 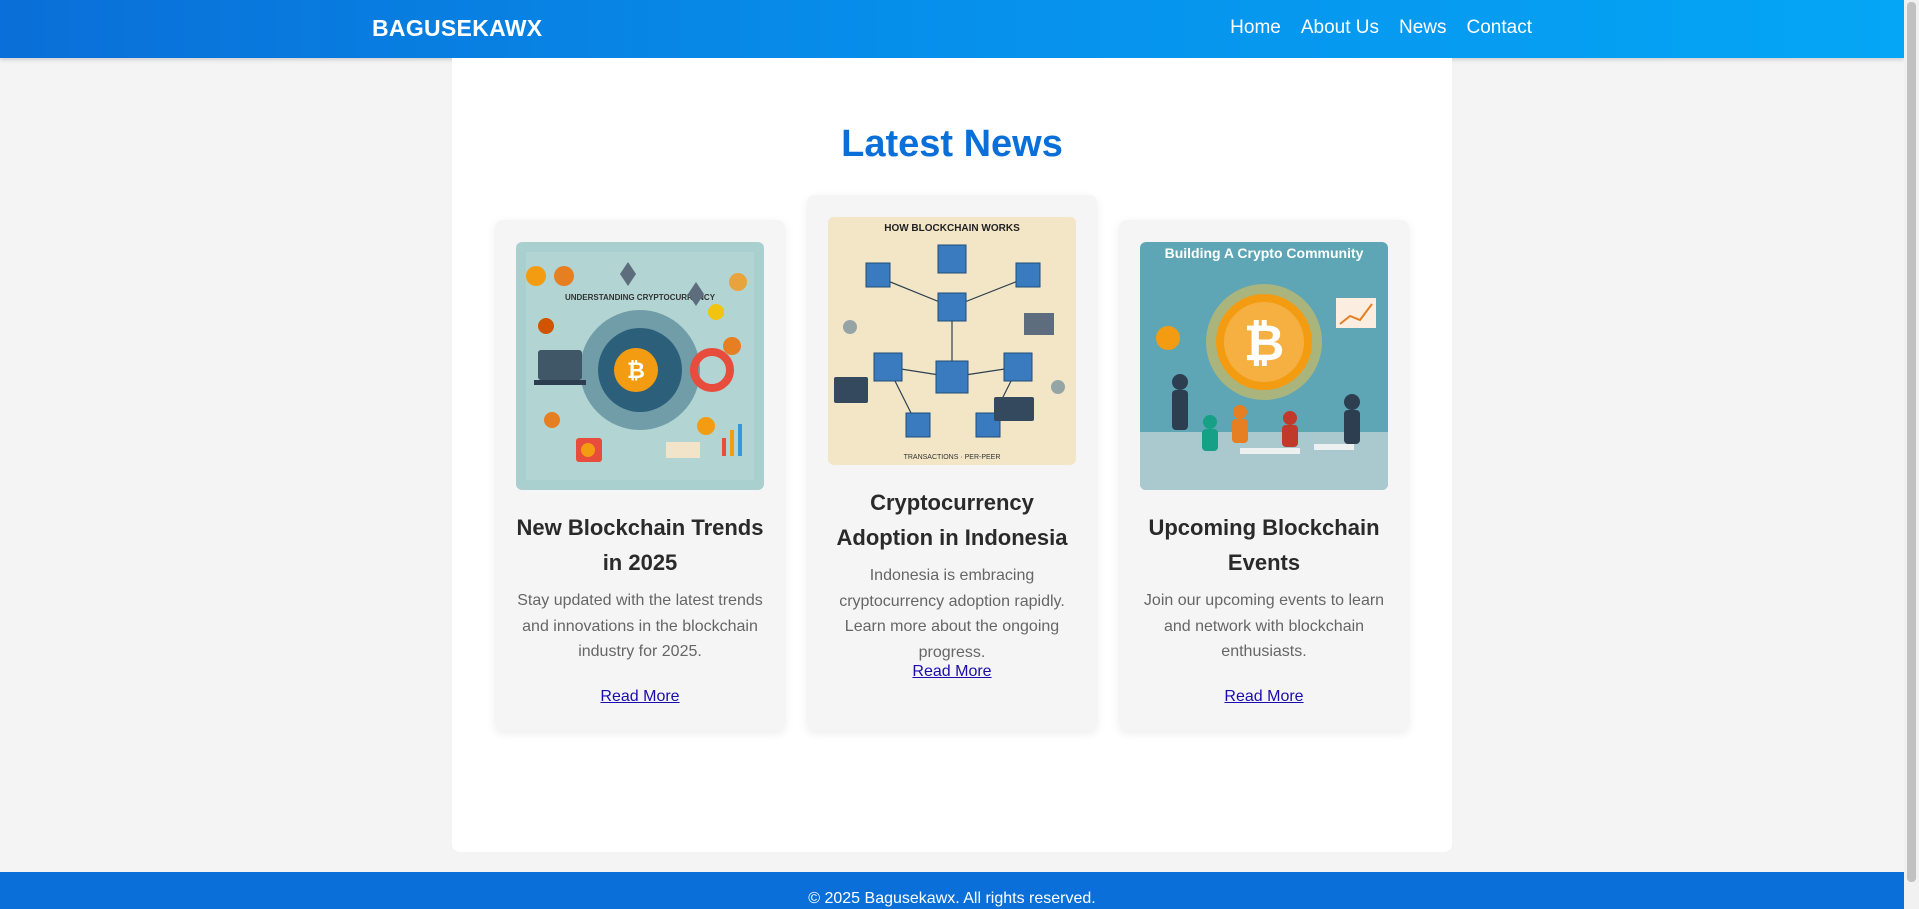 I want to click on svg-text: TRANSACTIONS · PER-PEER, so click(x=952, y=457).